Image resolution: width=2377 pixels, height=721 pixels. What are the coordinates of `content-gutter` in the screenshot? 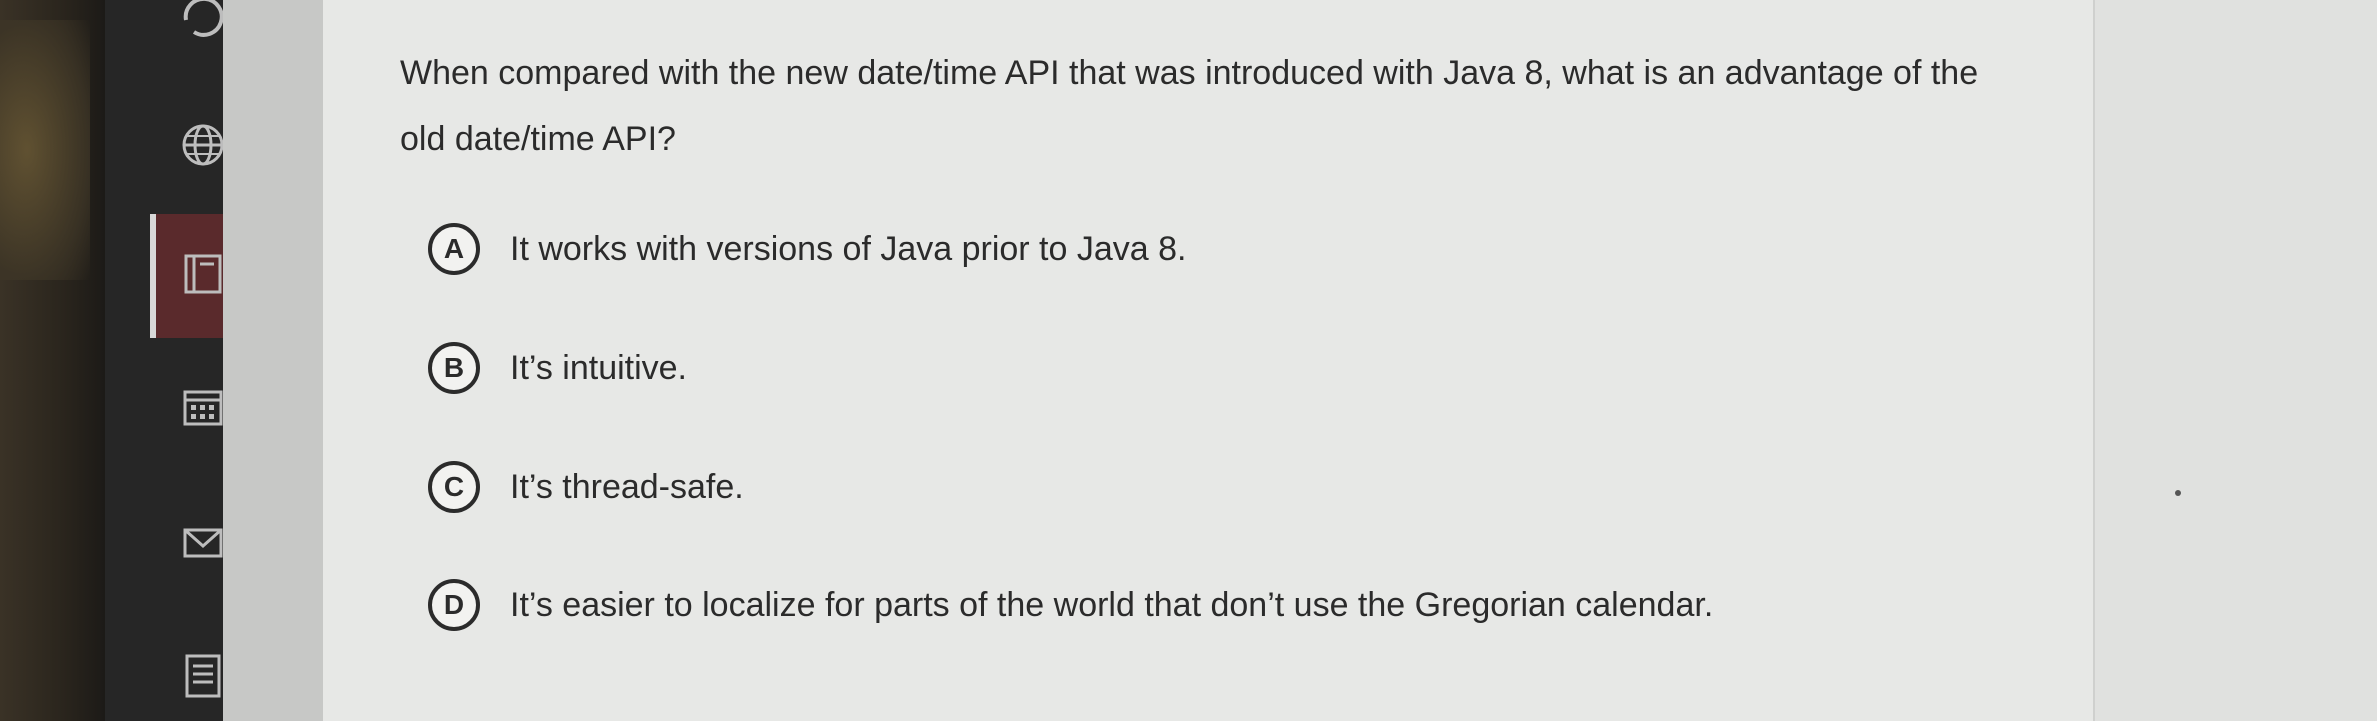 It's located at (273, 360).